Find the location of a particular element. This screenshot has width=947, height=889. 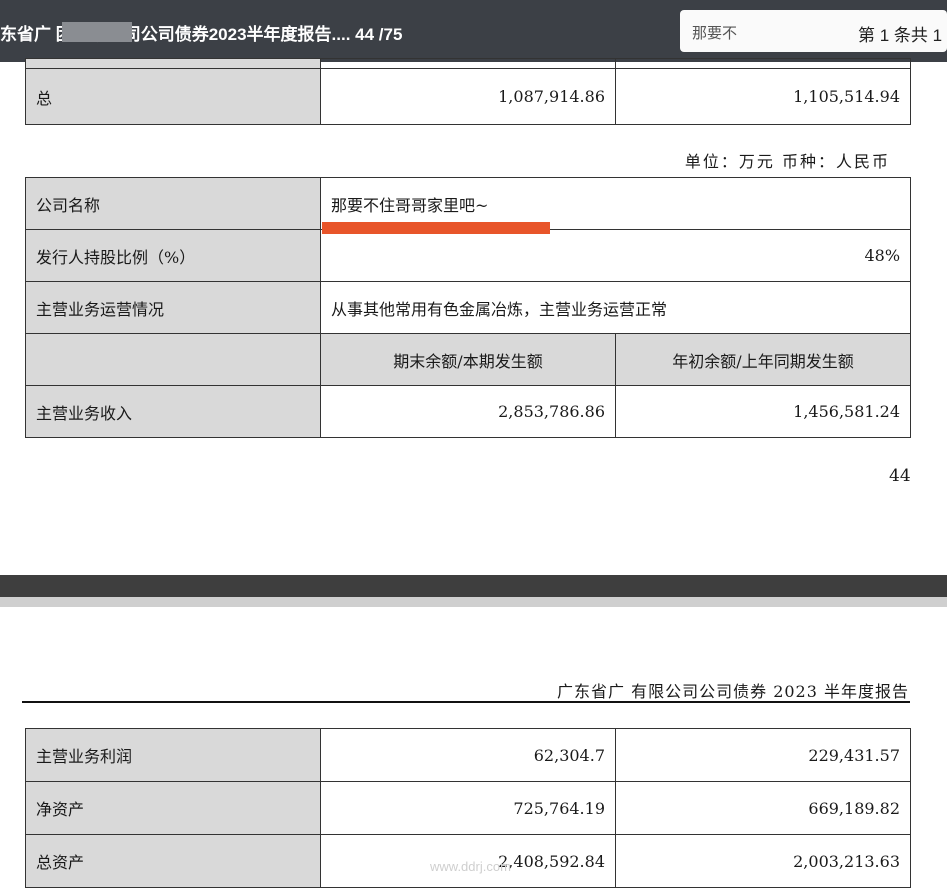

asset-table-top: 总 1,087,914.86 1,105,514.94 is located at coordinates (468, 91).